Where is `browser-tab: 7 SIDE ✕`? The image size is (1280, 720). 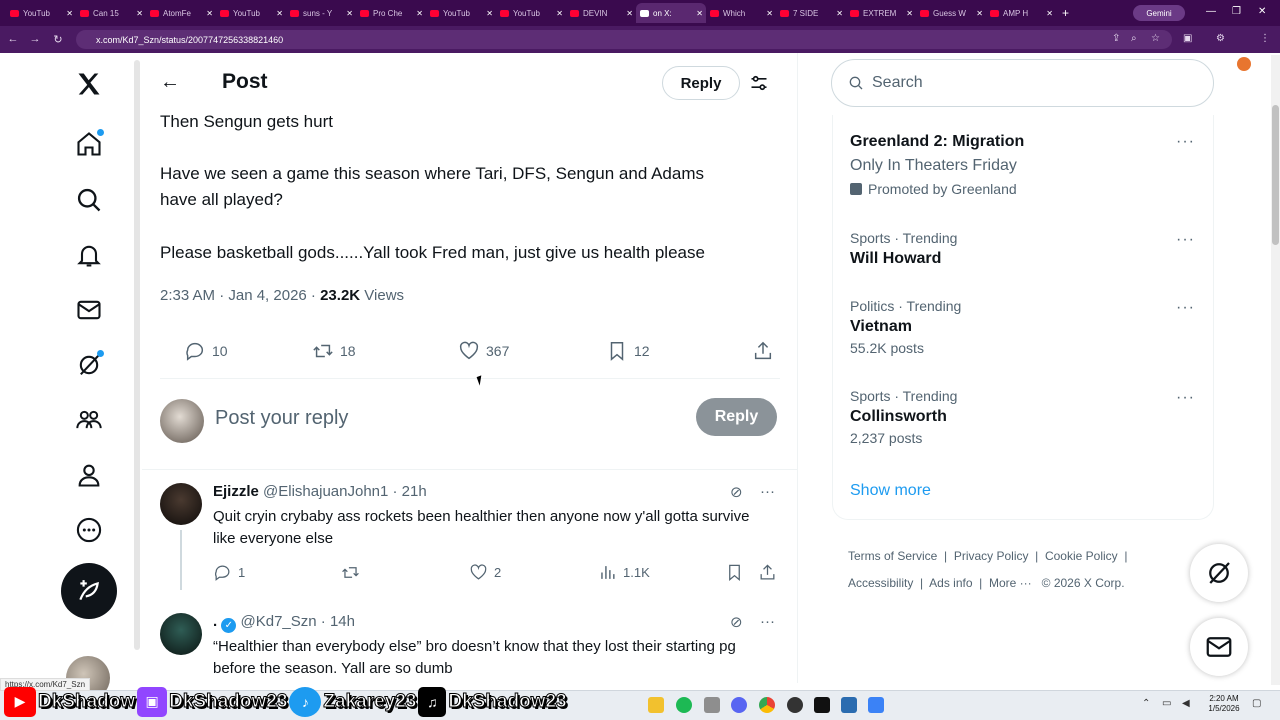 browser-tab: 7 SIDE ✕ is located at coordinates (811, 13).